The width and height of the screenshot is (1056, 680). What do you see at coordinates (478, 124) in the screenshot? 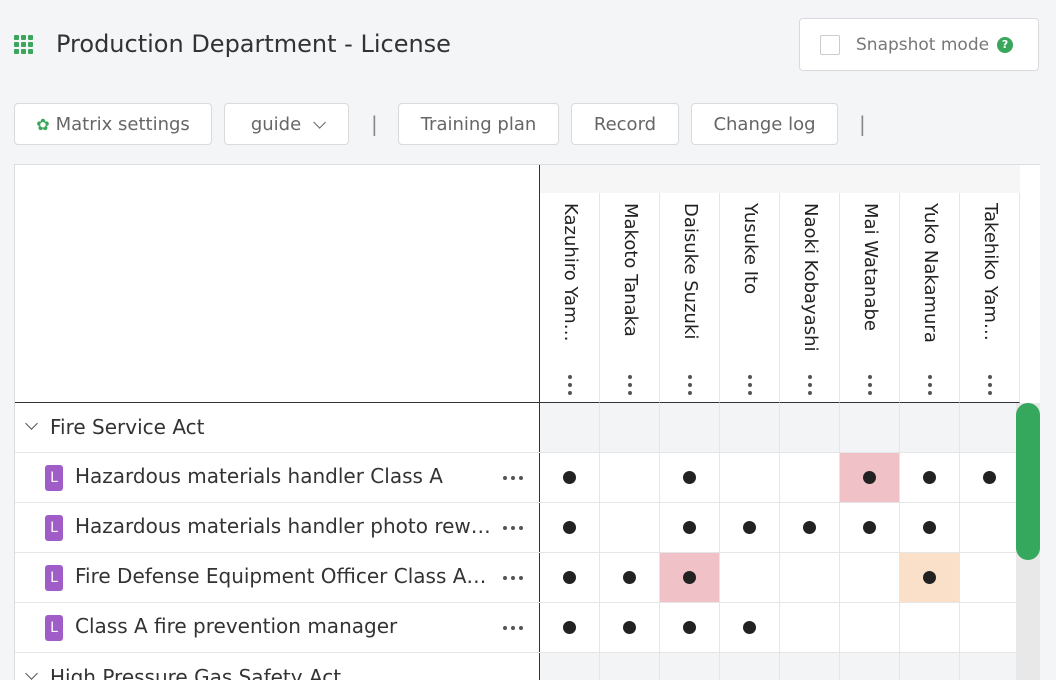
I see `training-plan-button: Training plan` at bounding box center [478, 124].